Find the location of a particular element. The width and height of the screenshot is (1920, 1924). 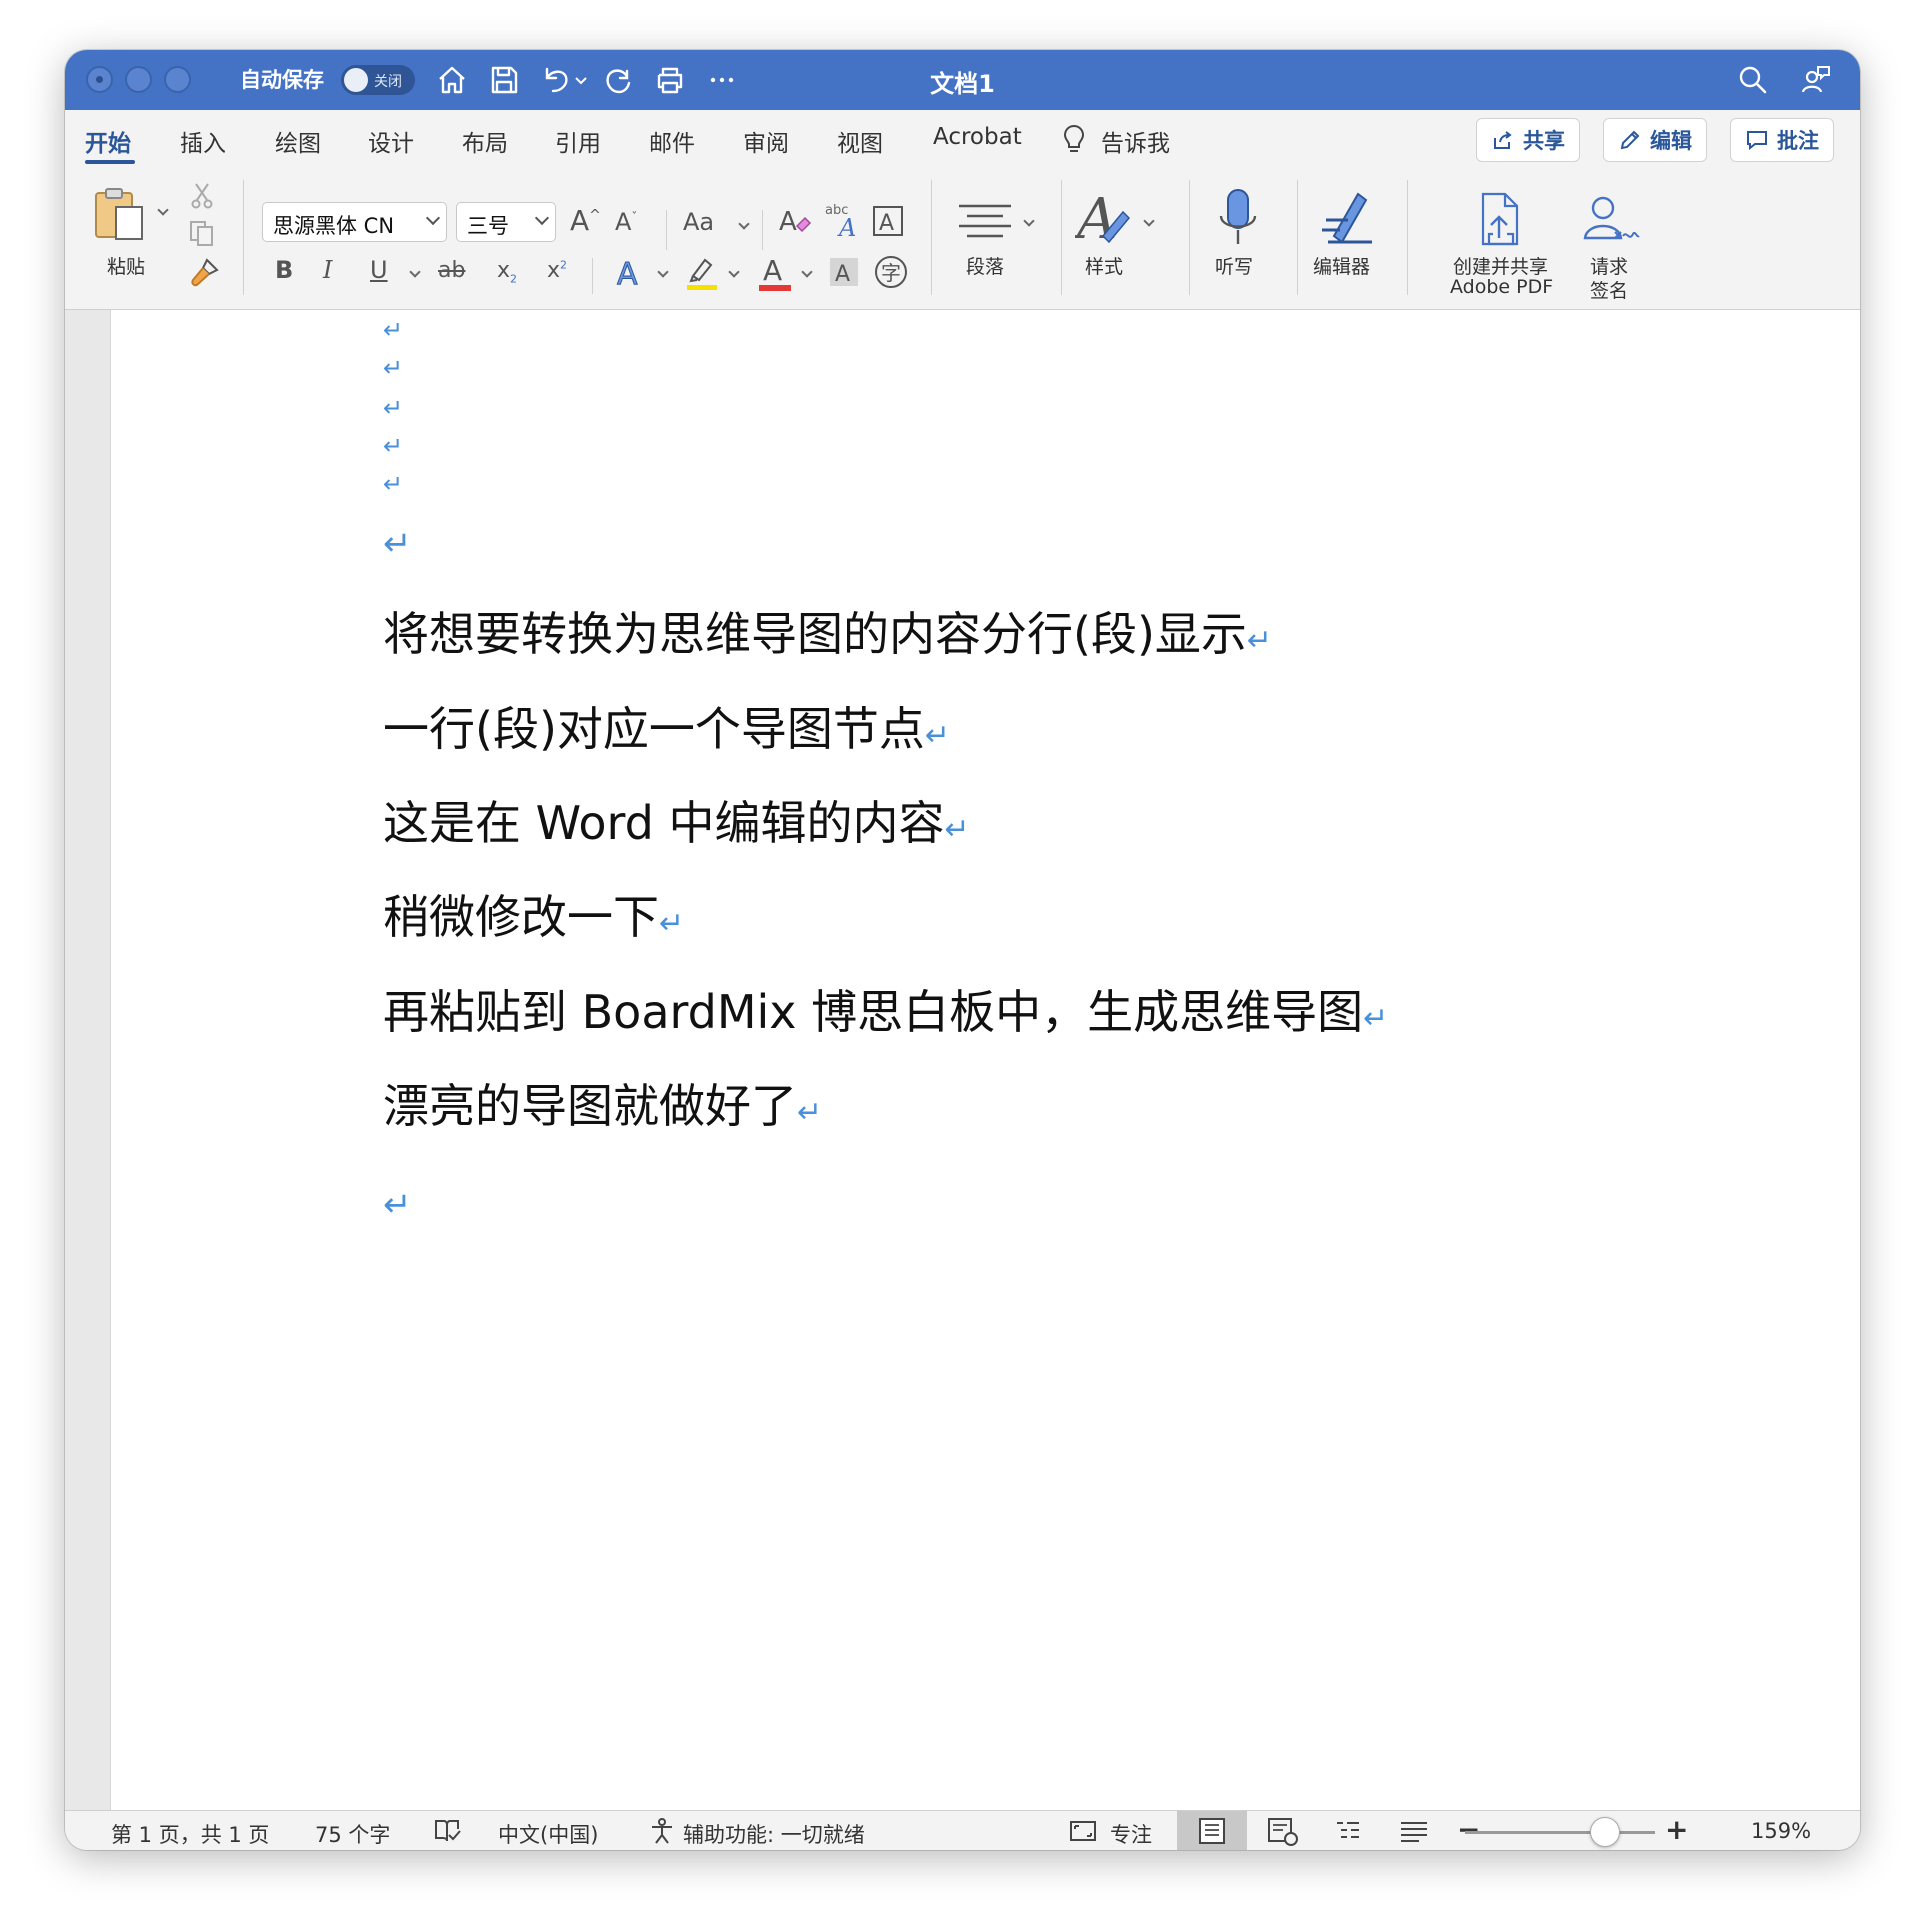

font-color-dropdown-icon is located at coordinates (807, 272).